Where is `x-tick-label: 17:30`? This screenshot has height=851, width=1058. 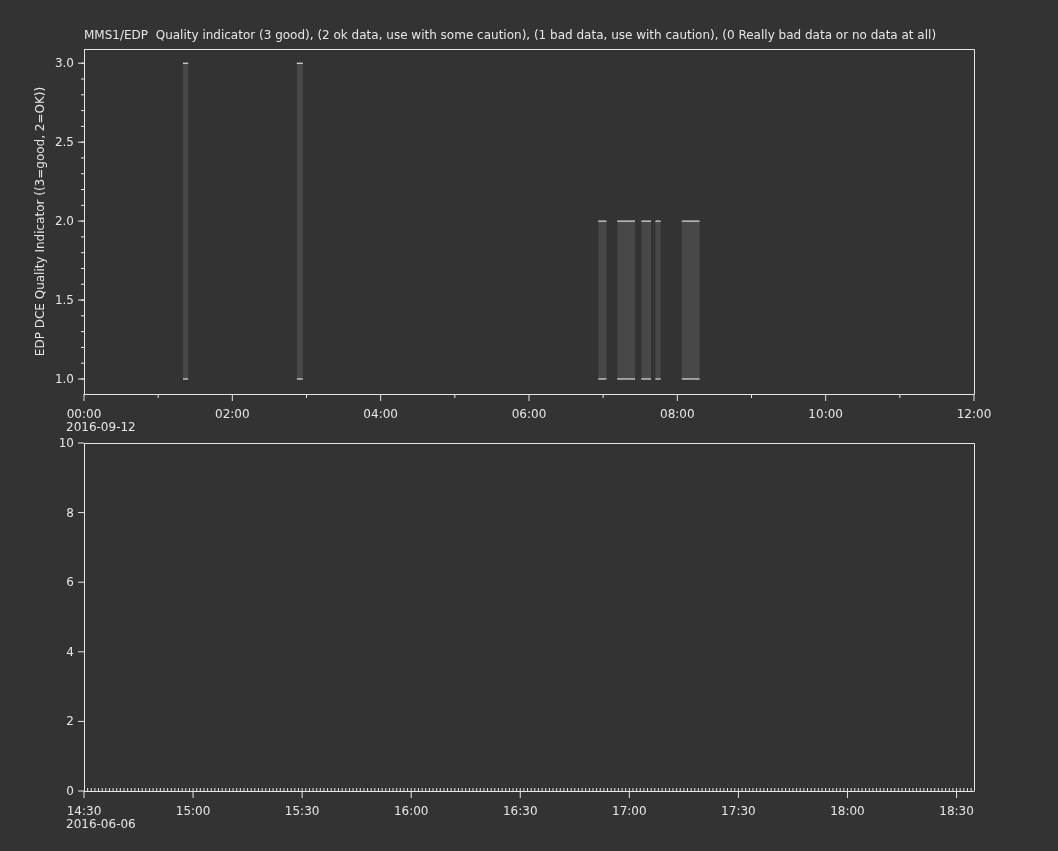
x-tick-label: 17:30 is located at coordinates (738, 811).